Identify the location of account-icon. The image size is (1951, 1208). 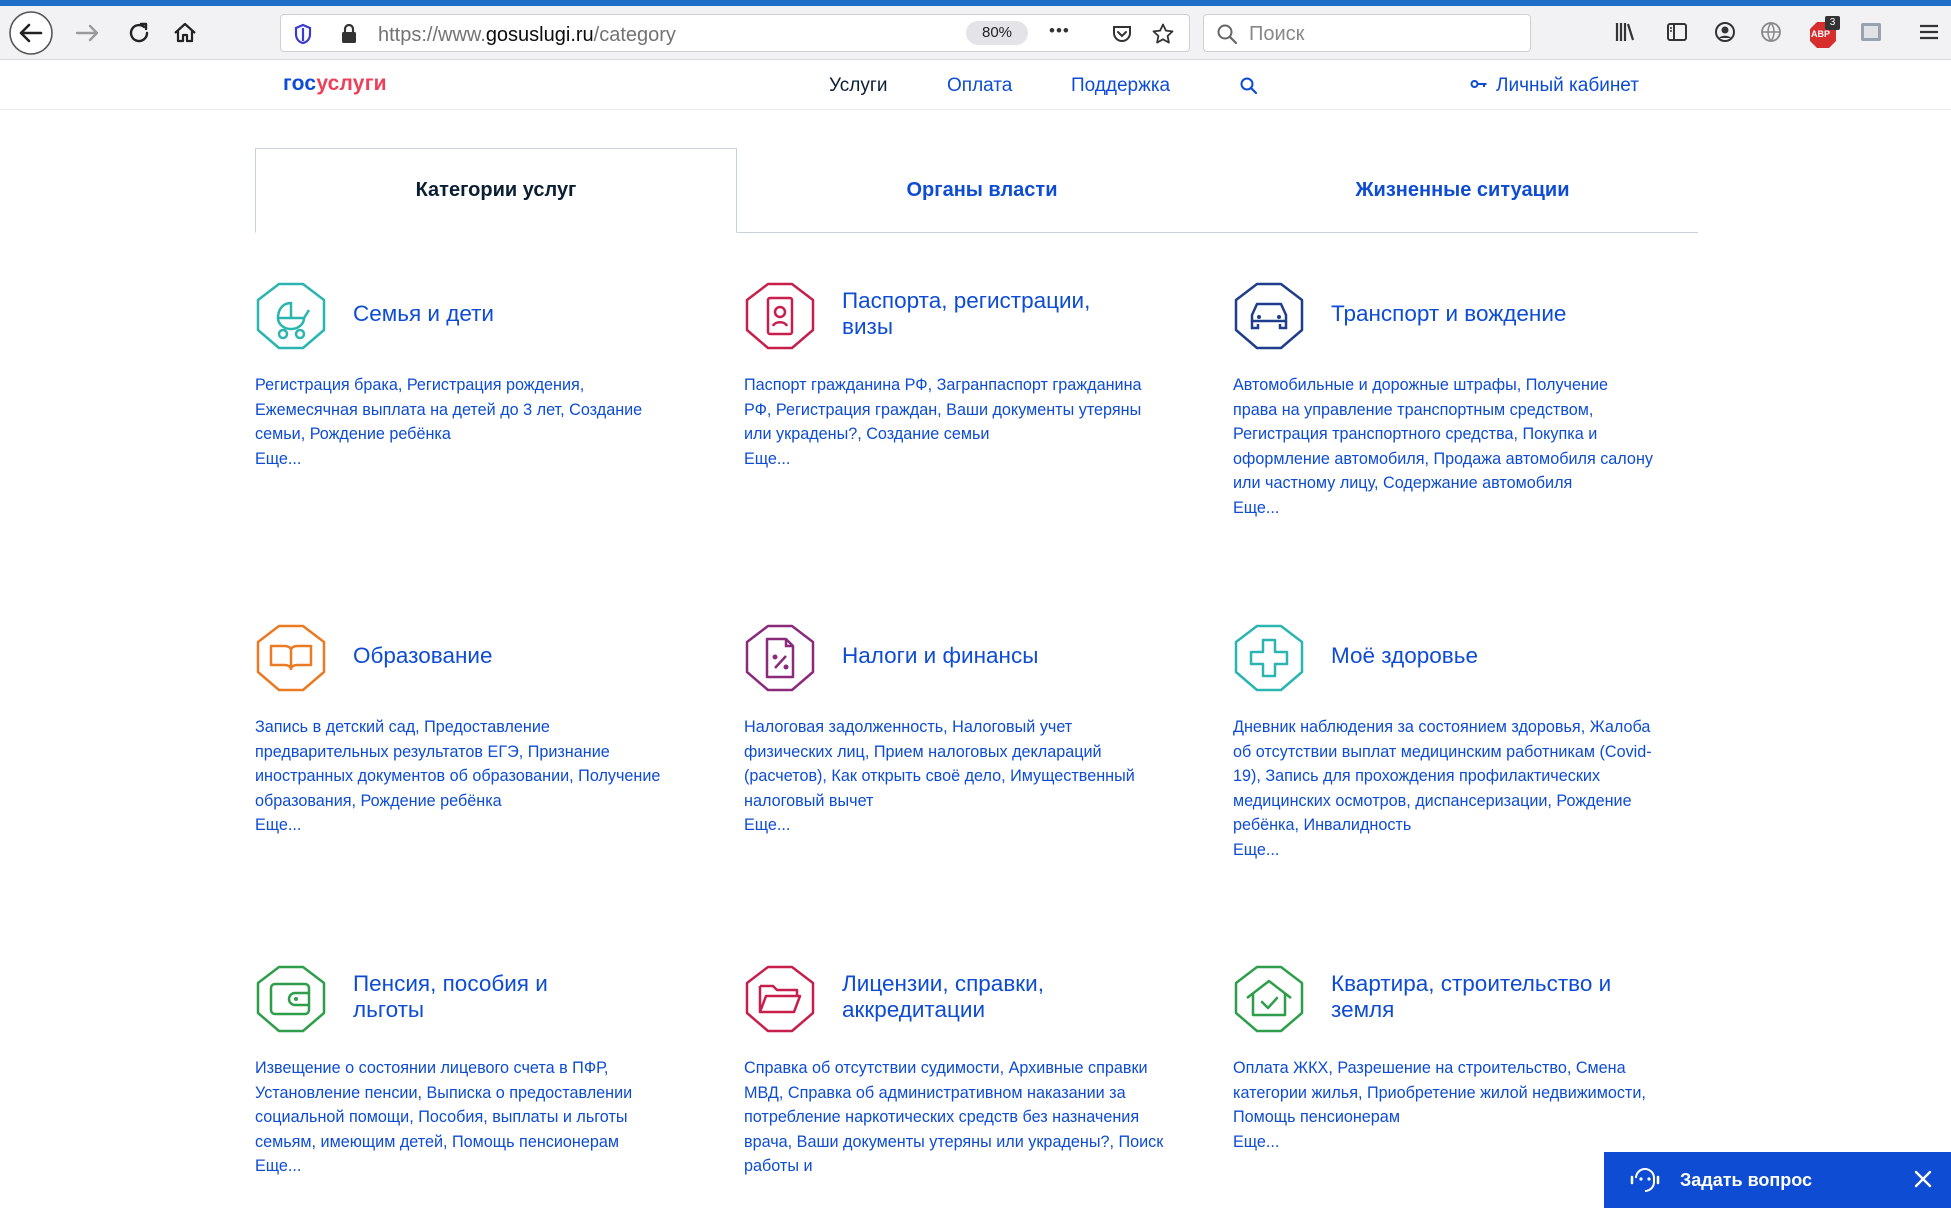
(1725, 32).